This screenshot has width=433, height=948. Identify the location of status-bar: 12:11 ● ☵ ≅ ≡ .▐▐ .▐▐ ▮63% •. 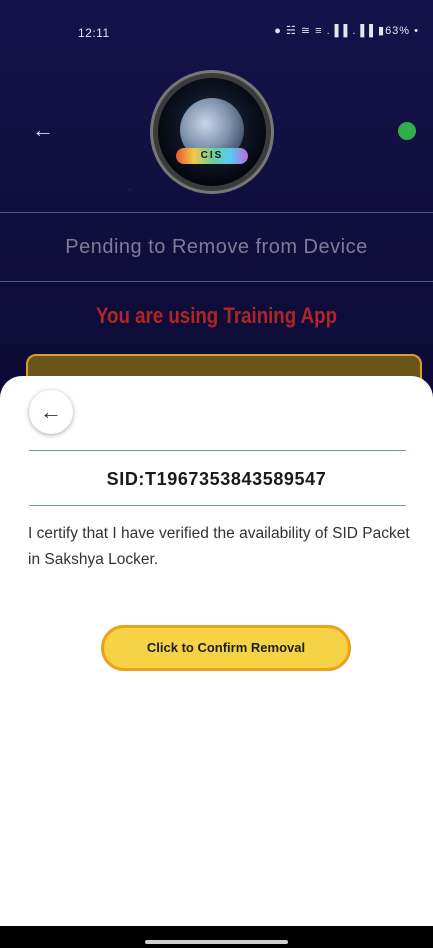
(216, 30).